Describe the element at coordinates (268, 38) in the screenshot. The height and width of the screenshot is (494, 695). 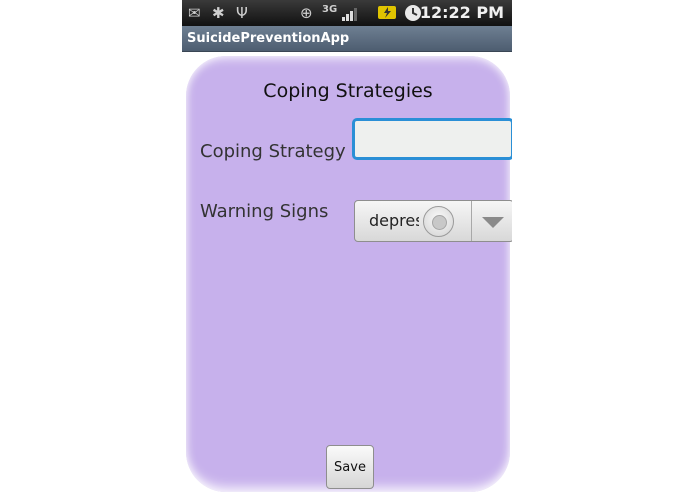
I see `app-title: SuicidePreventionApp` at that location.